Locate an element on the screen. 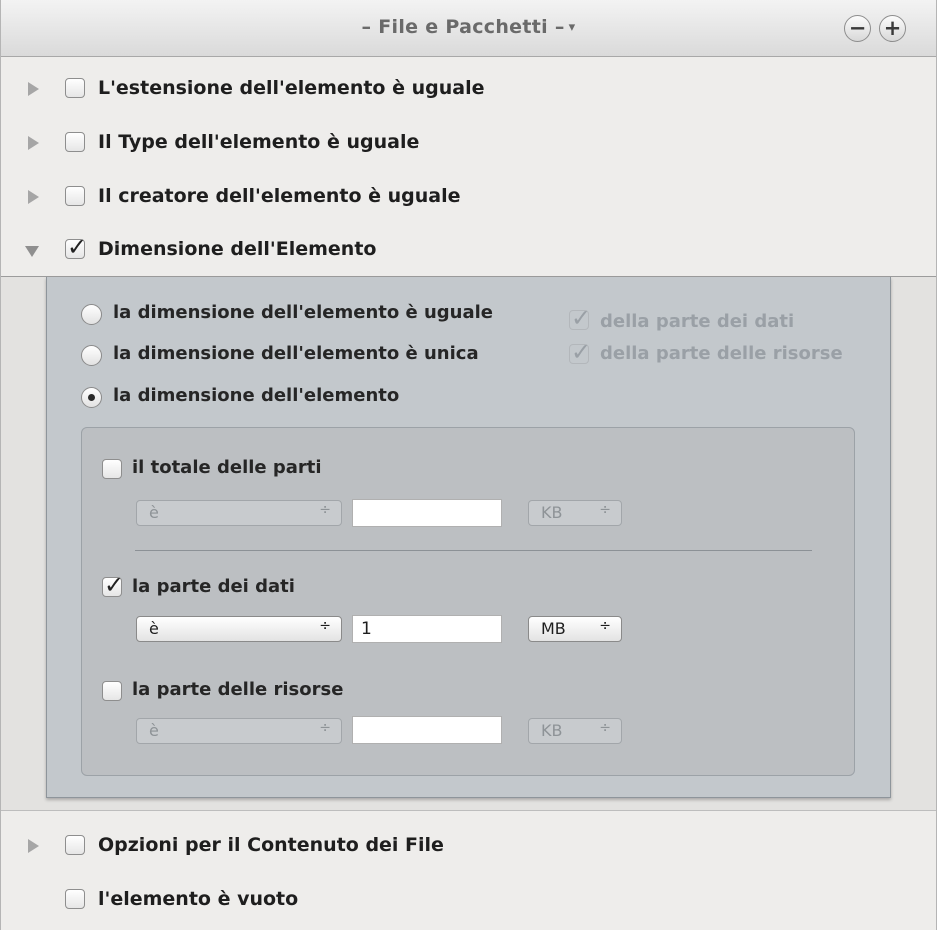  parte-dati-checkbox is located at coordinates (113, 585).